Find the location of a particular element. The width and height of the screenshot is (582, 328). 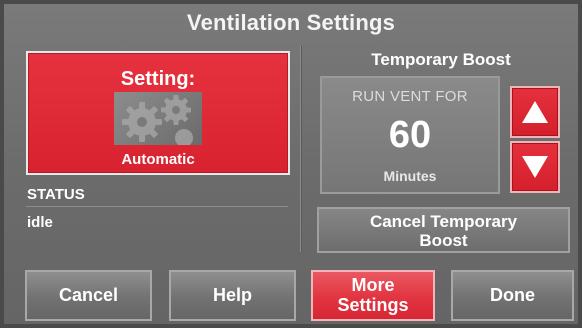

boost-unit-label: Minutes is located at coordinates (410, 176).